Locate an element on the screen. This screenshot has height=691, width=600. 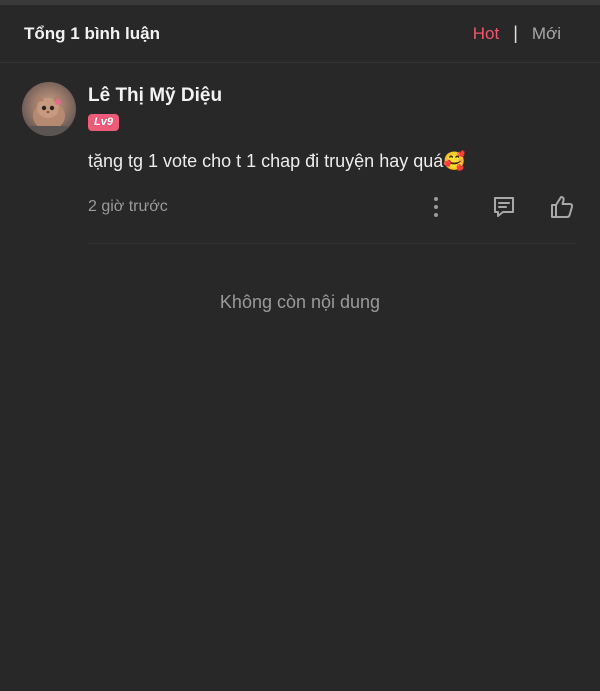
more-vertical-icon is located at coordinates (436, 207).